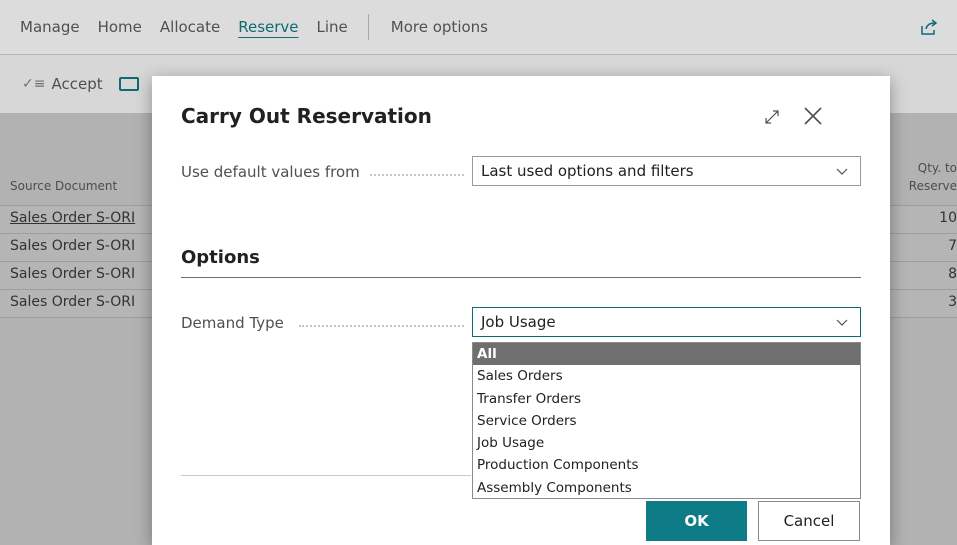 The height and width of the screenshot is (545, 957). I want to click on option-service-orders: Service Orders, so click(666, 421).